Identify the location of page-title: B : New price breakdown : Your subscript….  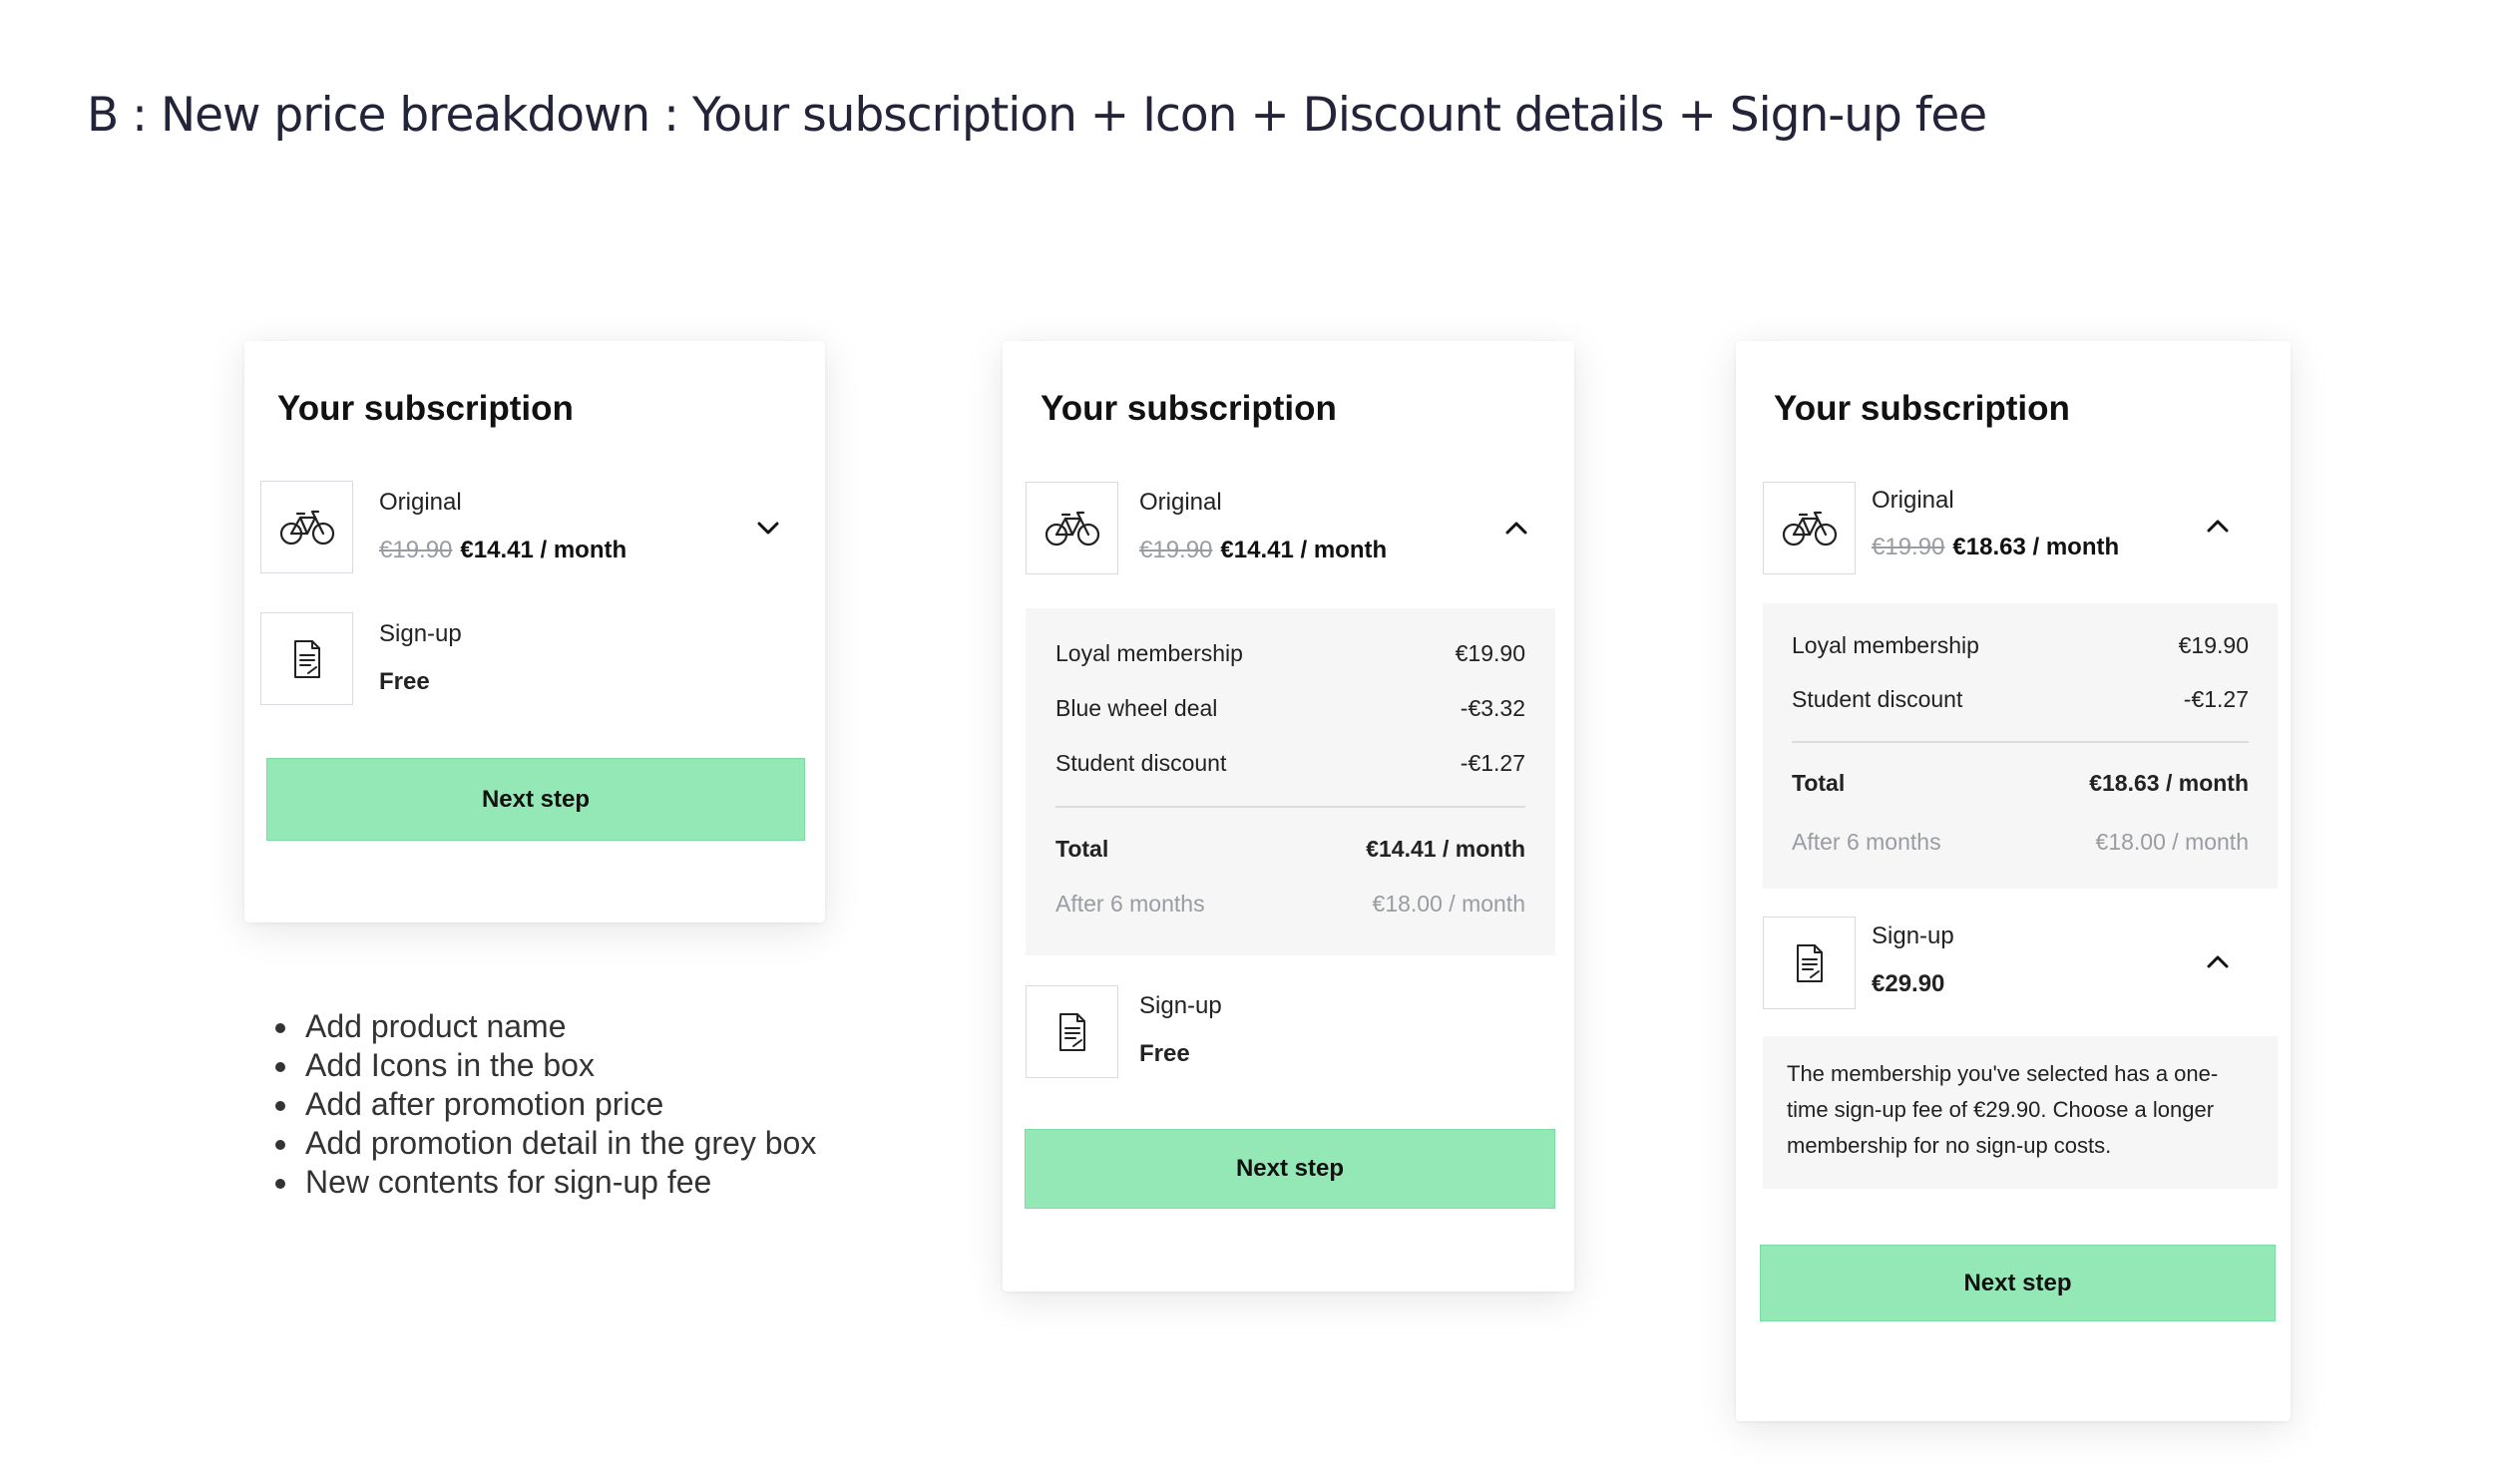
(1037, 116).